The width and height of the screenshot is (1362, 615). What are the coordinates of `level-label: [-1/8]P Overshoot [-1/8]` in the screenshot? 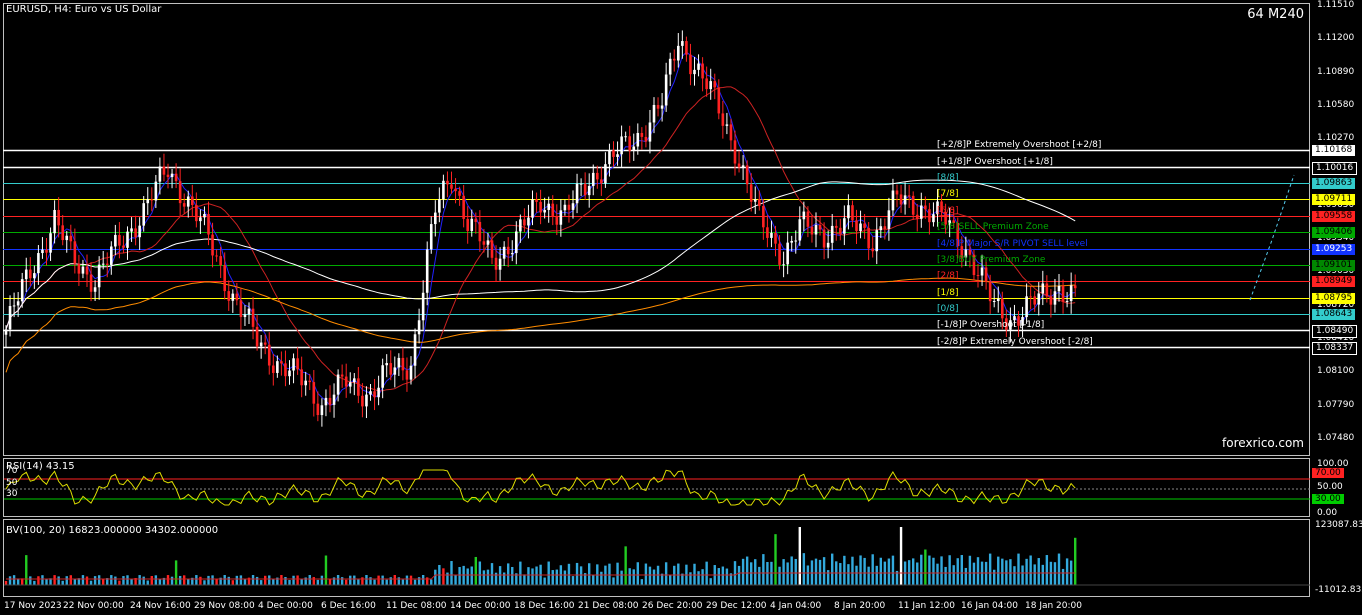 It's located at (991, 324).